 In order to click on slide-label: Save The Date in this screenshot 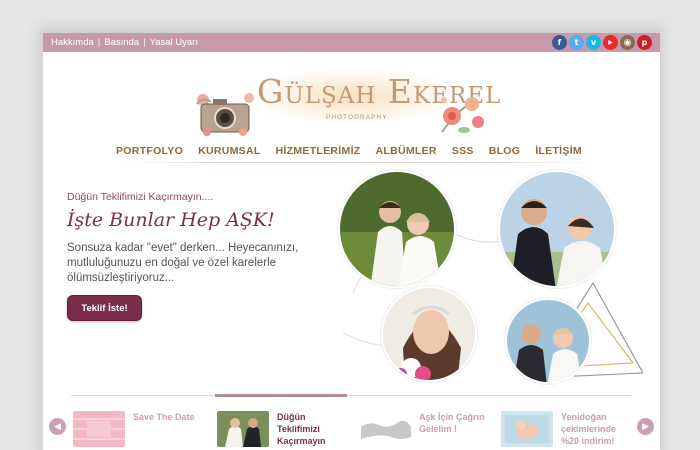, I will do `click(164, 417)`.